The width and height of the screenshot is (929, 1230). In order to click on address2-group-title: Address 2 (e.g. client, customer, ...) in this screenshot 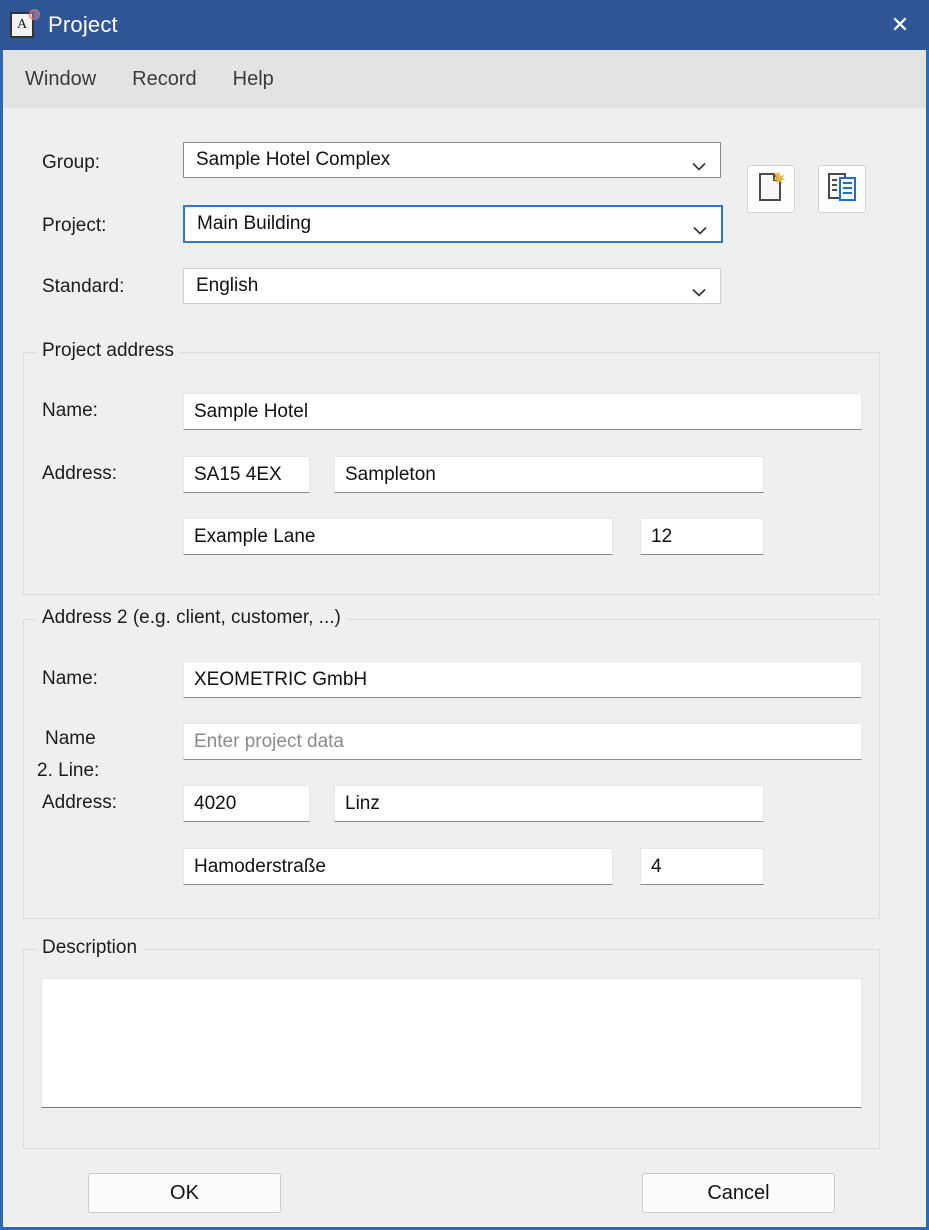, I will do `click(191, 618)`.